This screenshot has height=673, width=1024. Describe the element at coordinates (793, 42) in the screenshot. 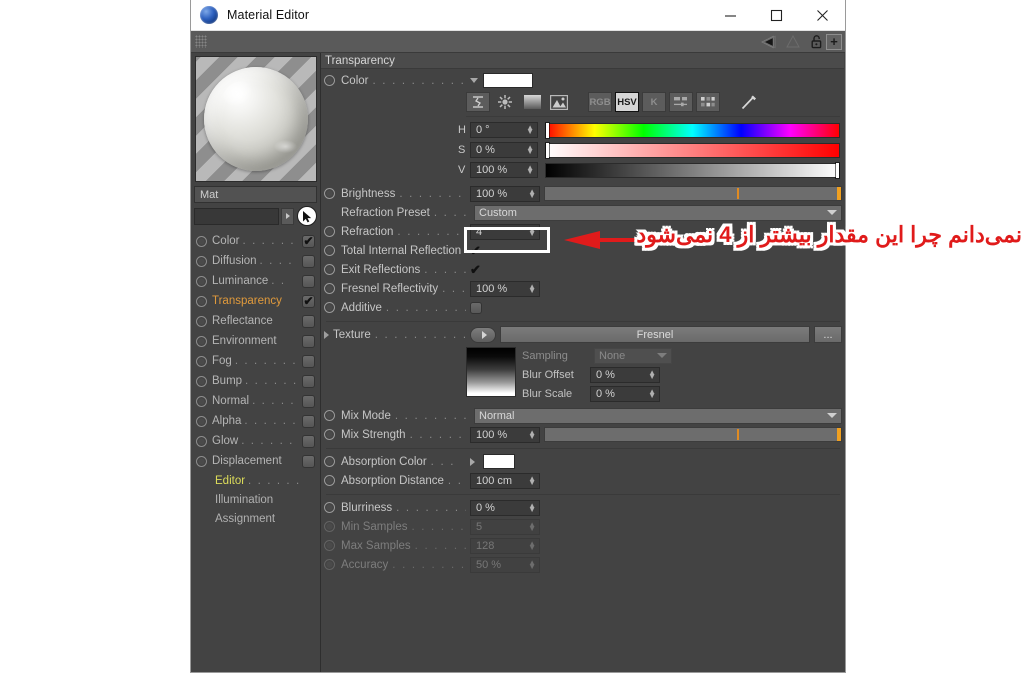

I see `next-material-button` at that location.